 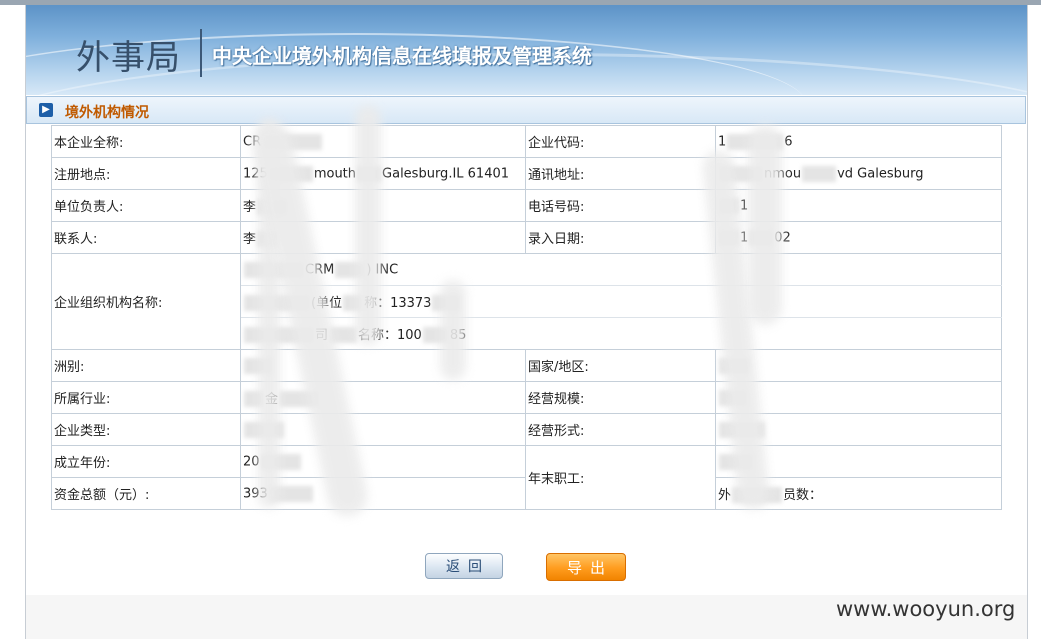 I want to click on arrow-right-icon: ▶, so click(x=46, y=110).